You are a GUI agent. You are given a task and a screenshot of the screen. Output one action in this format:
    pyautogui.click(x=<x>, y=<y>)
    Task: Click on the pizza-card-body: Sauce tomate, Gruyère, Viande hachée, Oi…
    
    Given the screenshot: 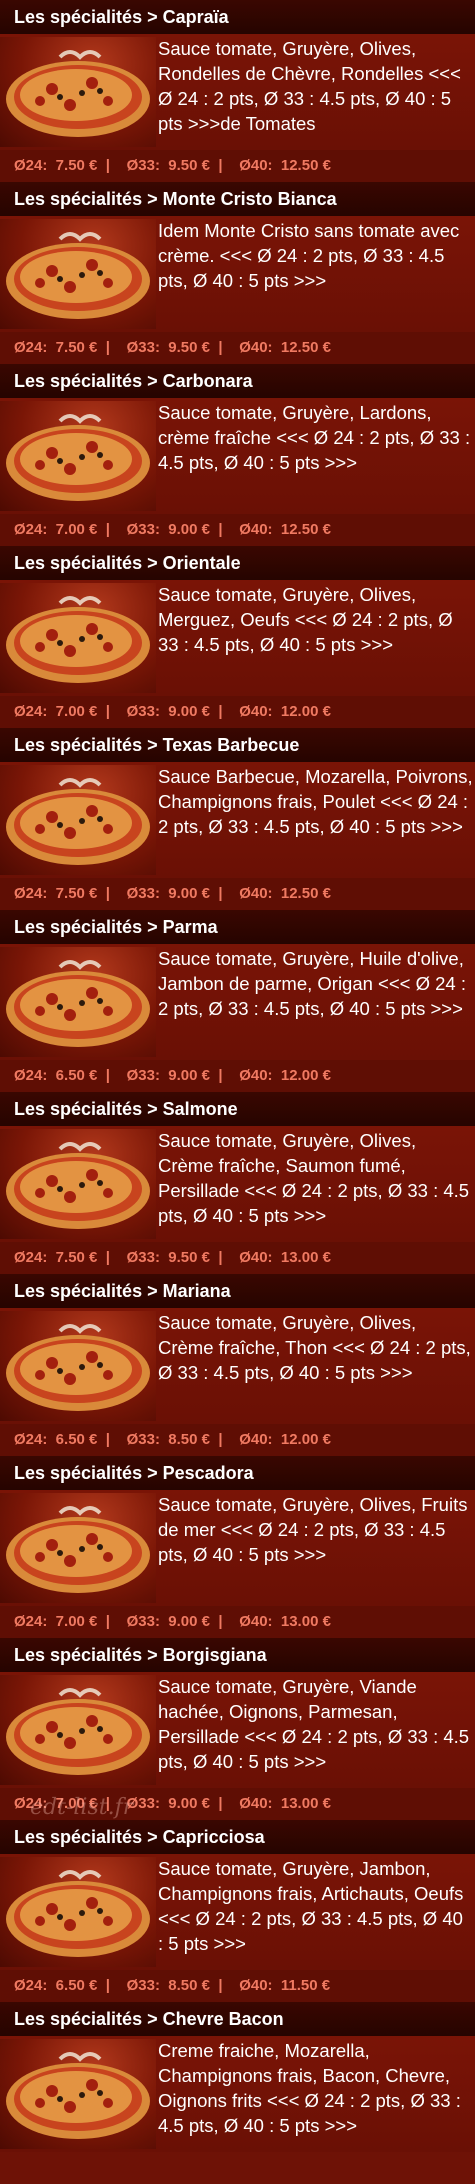 What is the action you would take?
    pyautogui.click(x=237, y=1730)
    